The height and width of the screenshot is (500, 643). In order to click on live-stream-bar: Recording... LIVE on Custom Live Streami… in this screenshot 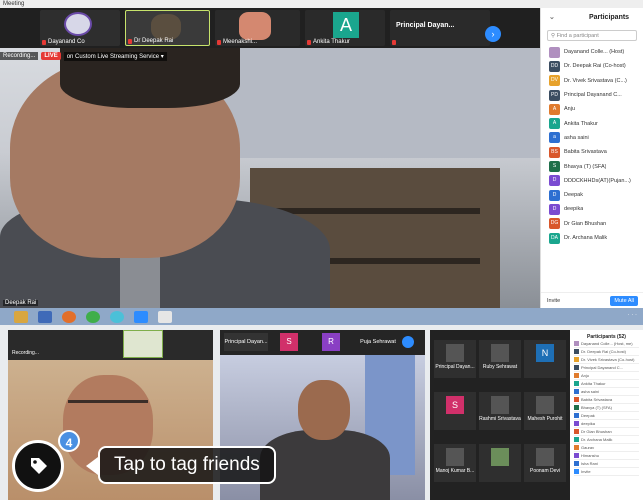, I will do `click(83, 56)`.